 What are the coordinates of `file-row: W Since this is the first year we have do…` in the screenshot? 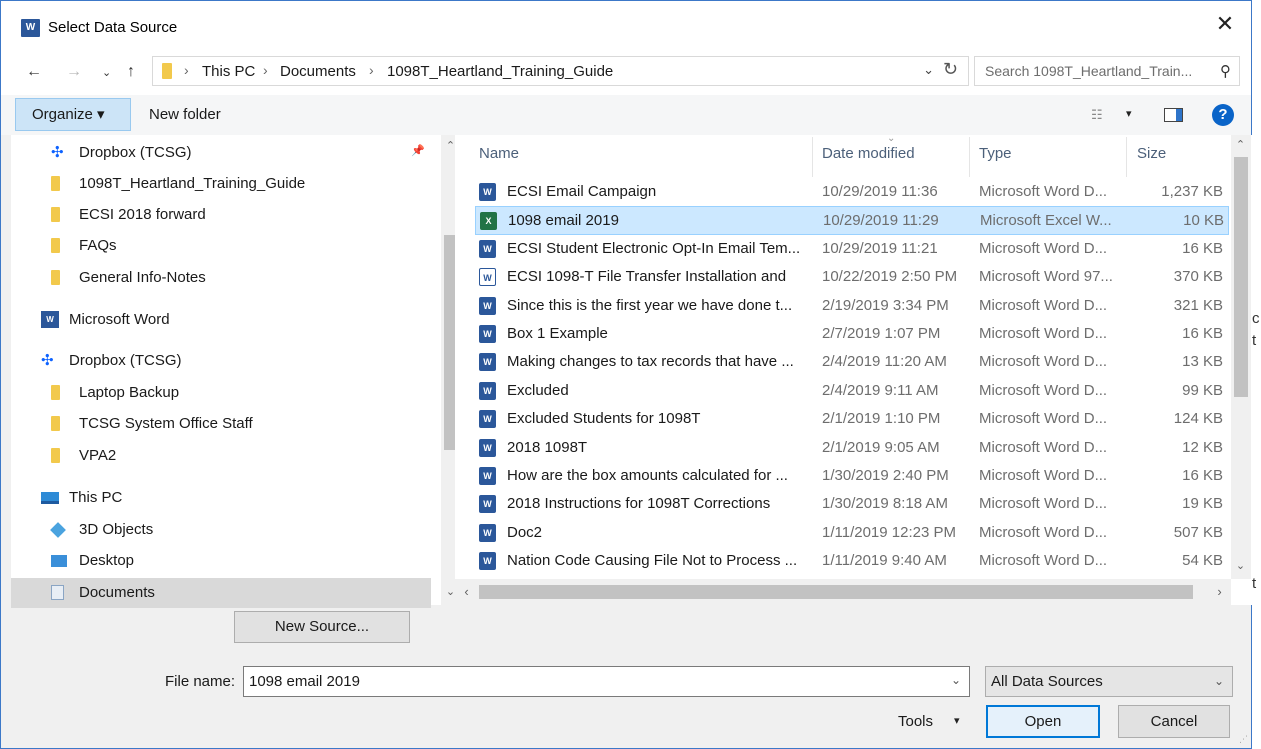 It's located at (852, 306).